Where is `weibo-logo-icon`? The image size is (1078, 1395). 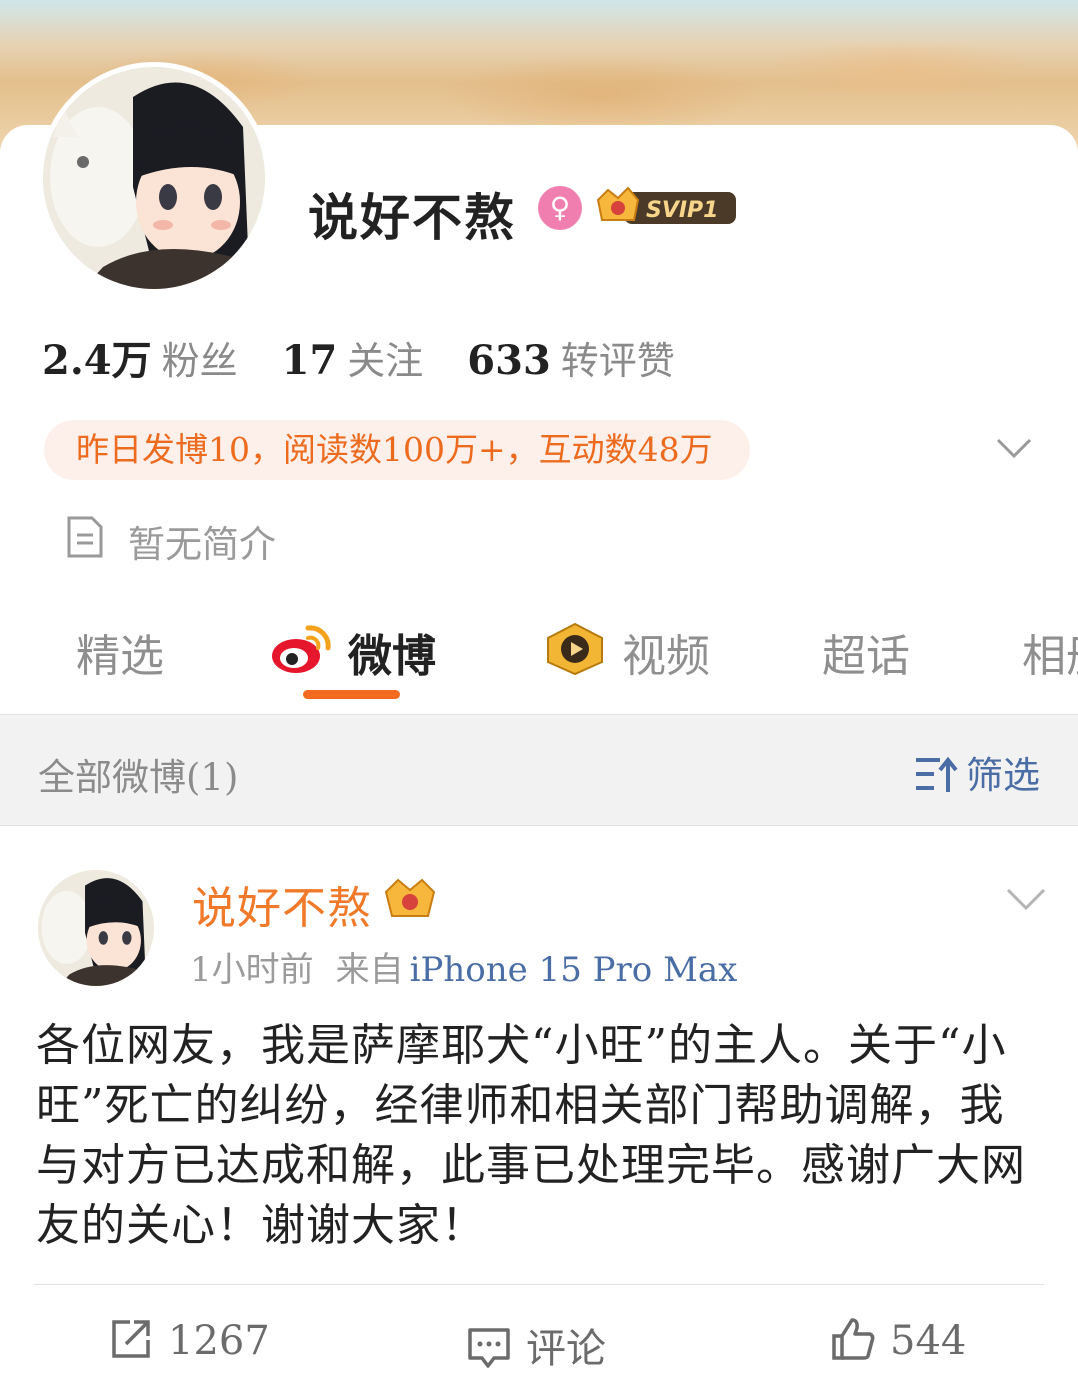
weibo-logo-icon is located at coordinates (301, 649).